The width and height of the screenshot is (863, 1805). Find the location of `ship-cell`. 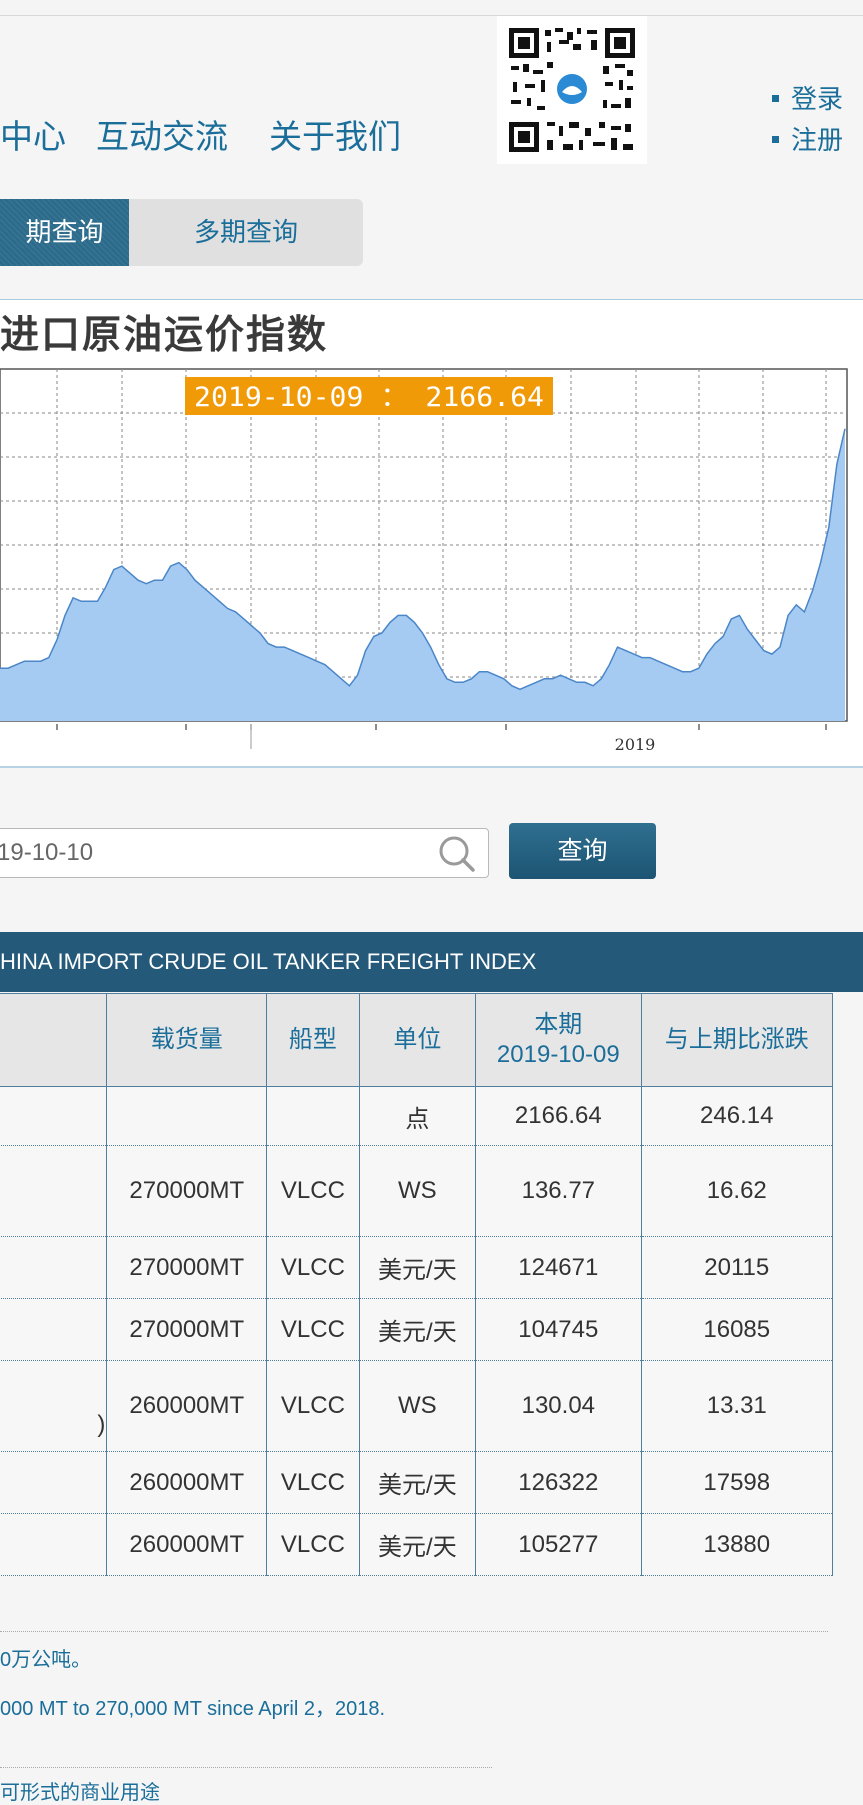

ship-cell is located at coordinates (313, 1116).